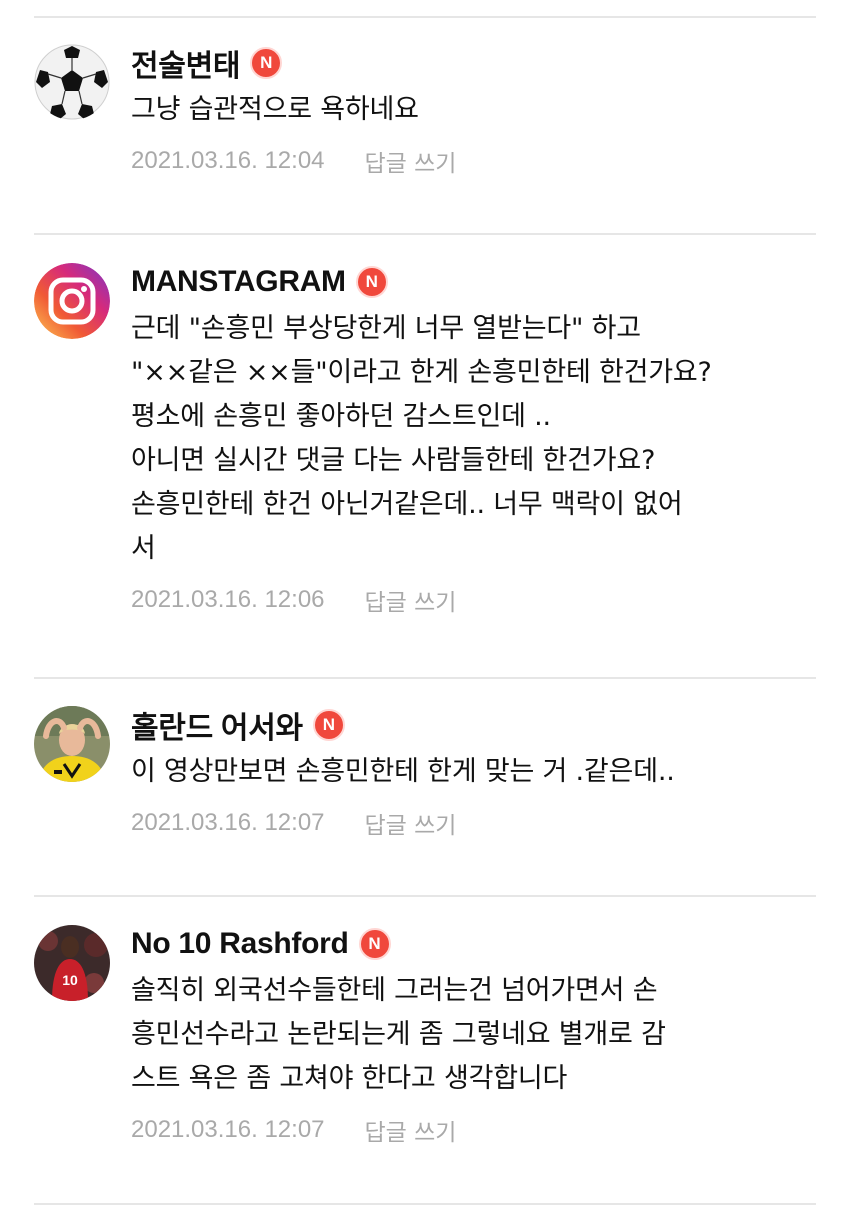 The image size is (850, 1215). I want to click on player-photo-icon, so click(72, 744).